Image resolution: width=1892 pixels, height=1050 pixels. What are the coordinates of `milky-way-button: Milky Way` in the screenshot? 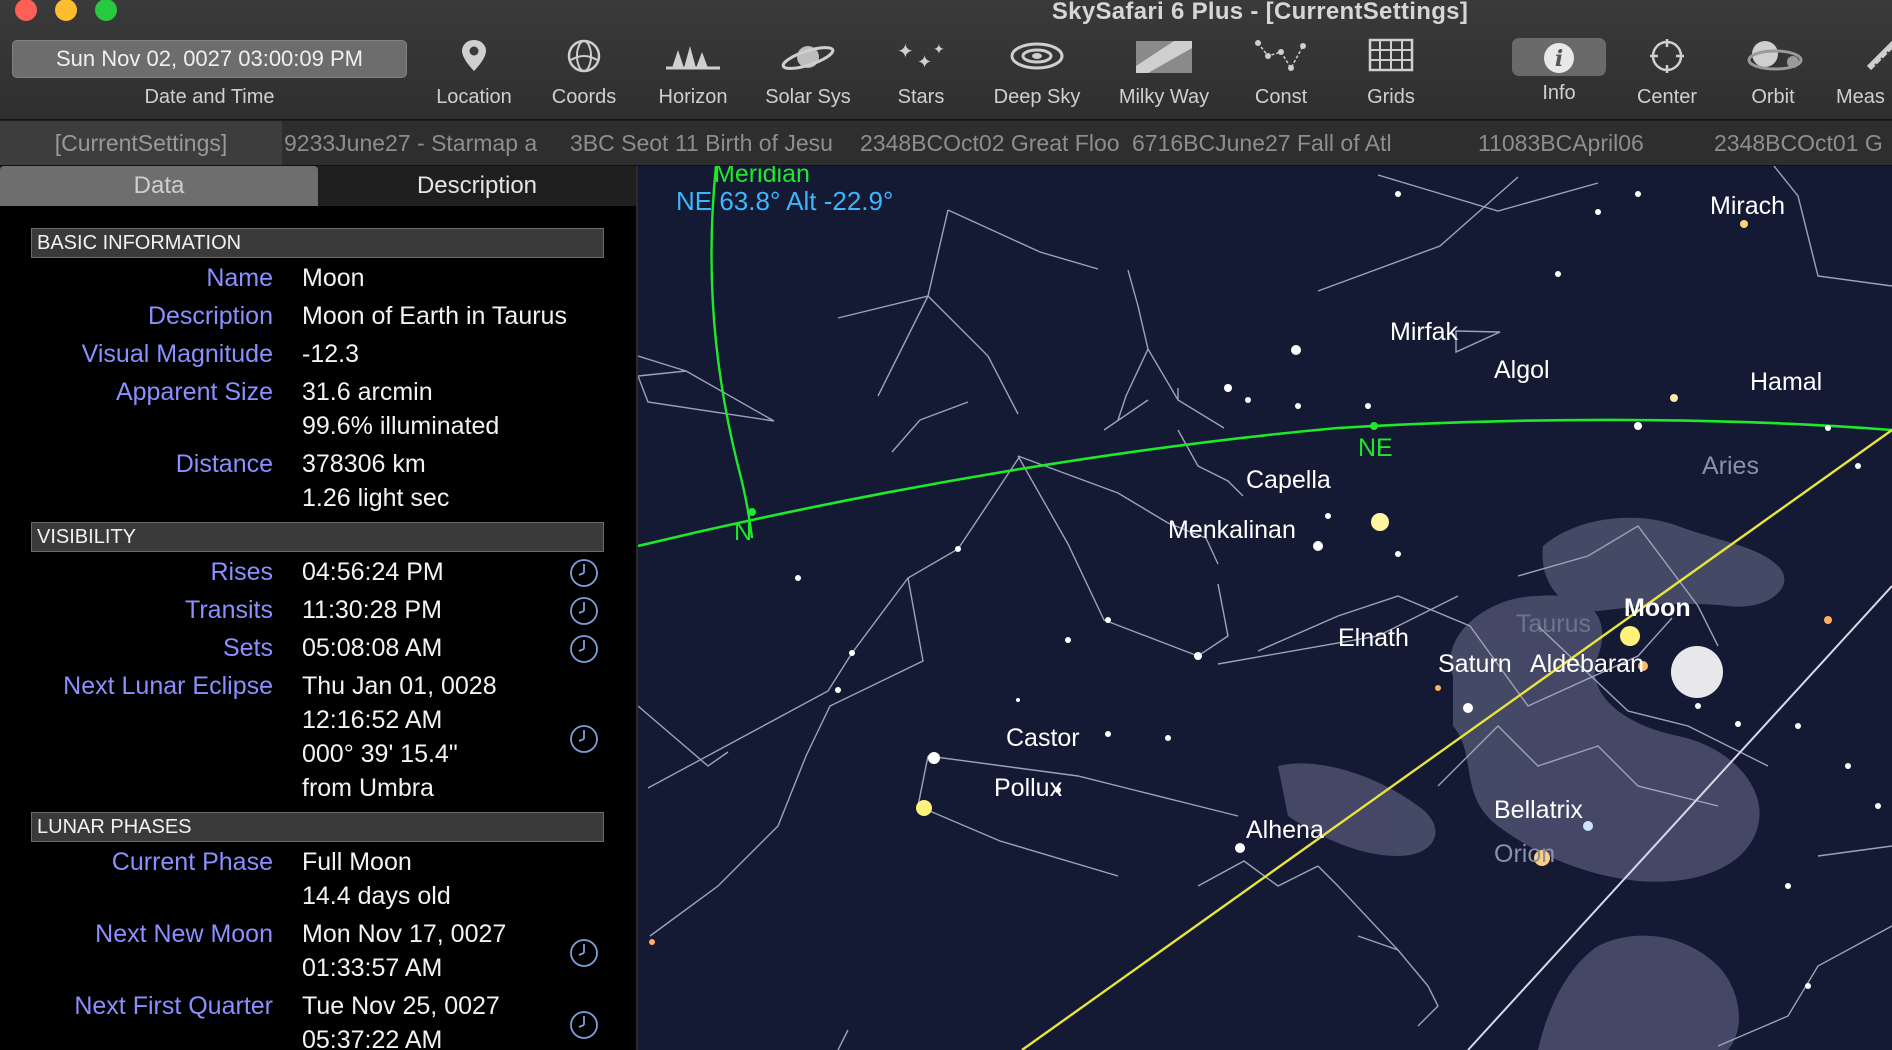 It's located at (1164, 78).